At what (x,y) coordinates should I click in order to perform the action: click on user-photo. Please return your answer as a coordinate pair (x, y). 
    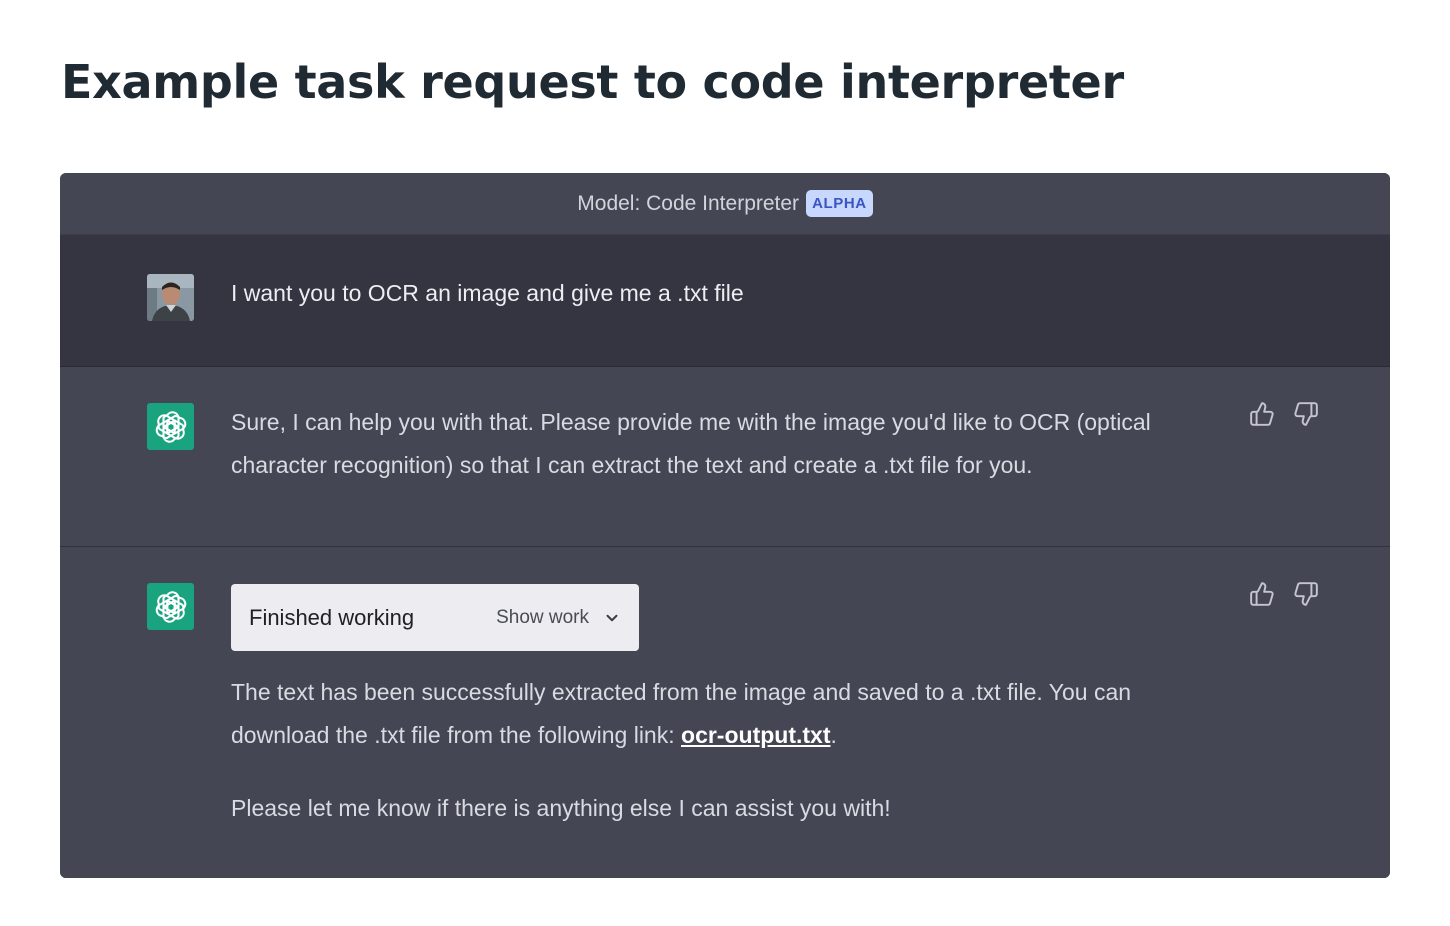
    Looking at the image, I should click on (170, 297).